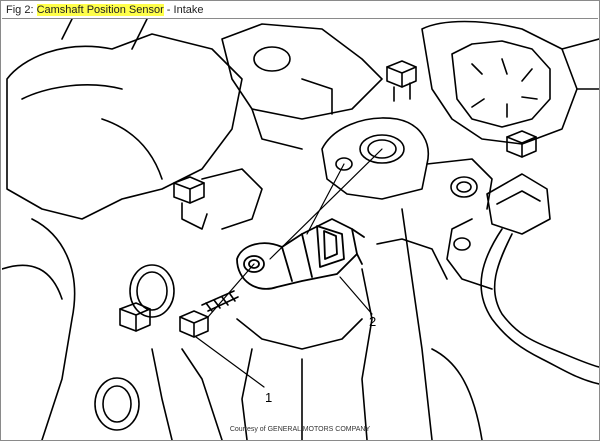  Describe the element at coordinates (100, 10) in the screenshot. I see `figure-title-highlight: Camshaft Position Sensor` at that location.